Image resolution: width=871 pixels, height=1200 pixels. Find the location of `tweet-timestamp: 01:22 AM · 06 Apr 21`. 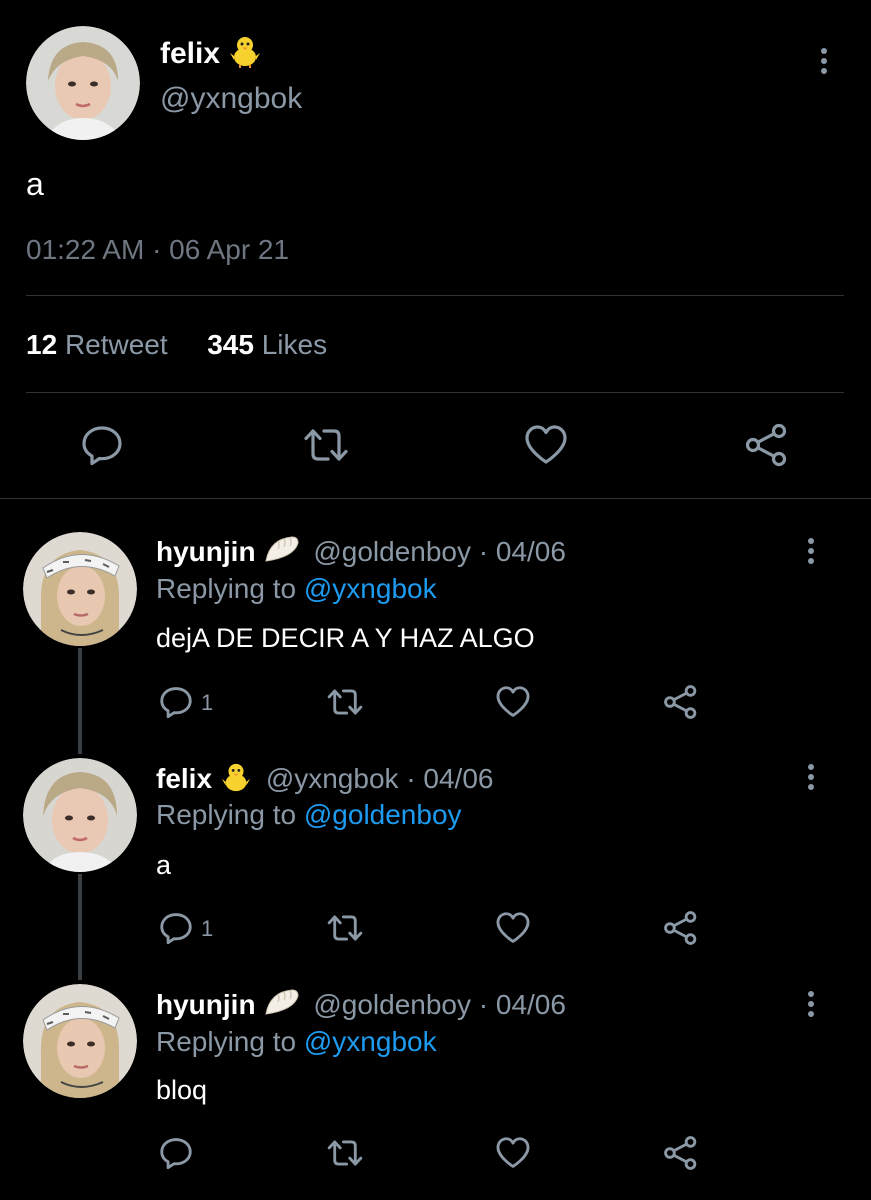

tweet-timestamp: 01:22 AM · 06 Apr 21 is located at coordinates (158, 249).